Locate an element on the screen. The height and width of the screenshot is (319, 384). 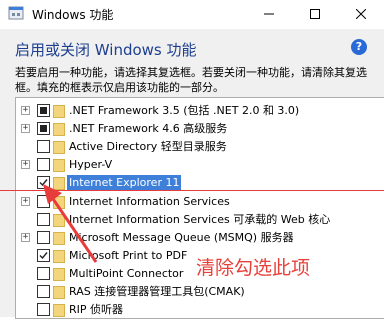
feature-label: Active Directory 轻型目录服务 is located at coordinates (148, 147).